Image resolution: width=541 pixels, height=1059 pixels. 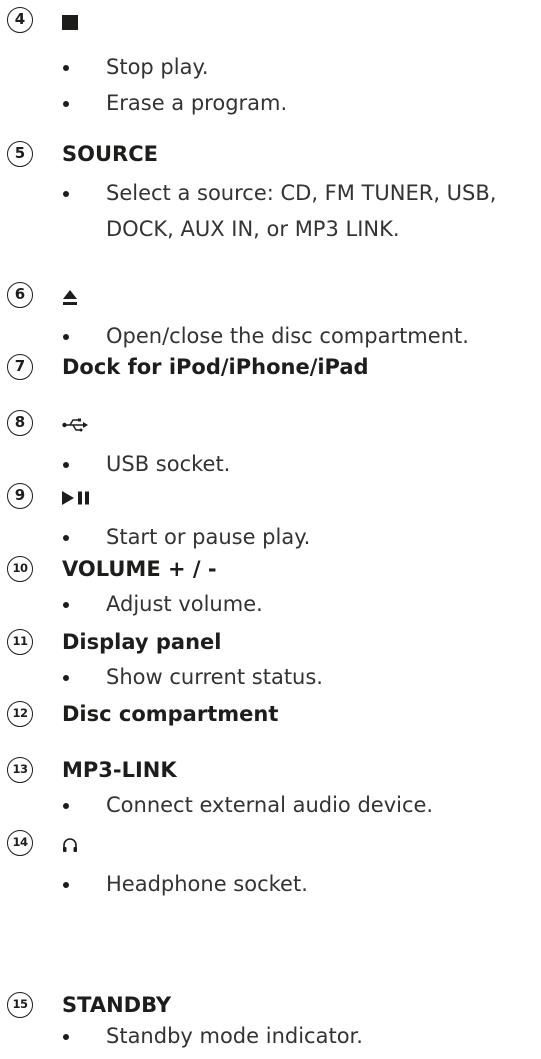 What do you see at coordinates (168, 464) in the screenshot?
I see `bullet-text: USB socket.` at bounding box center [168, 464].